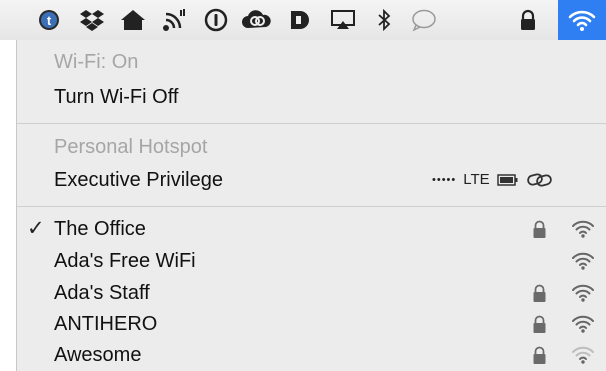  I want to click on menu-bar: t, so click(303, 20).